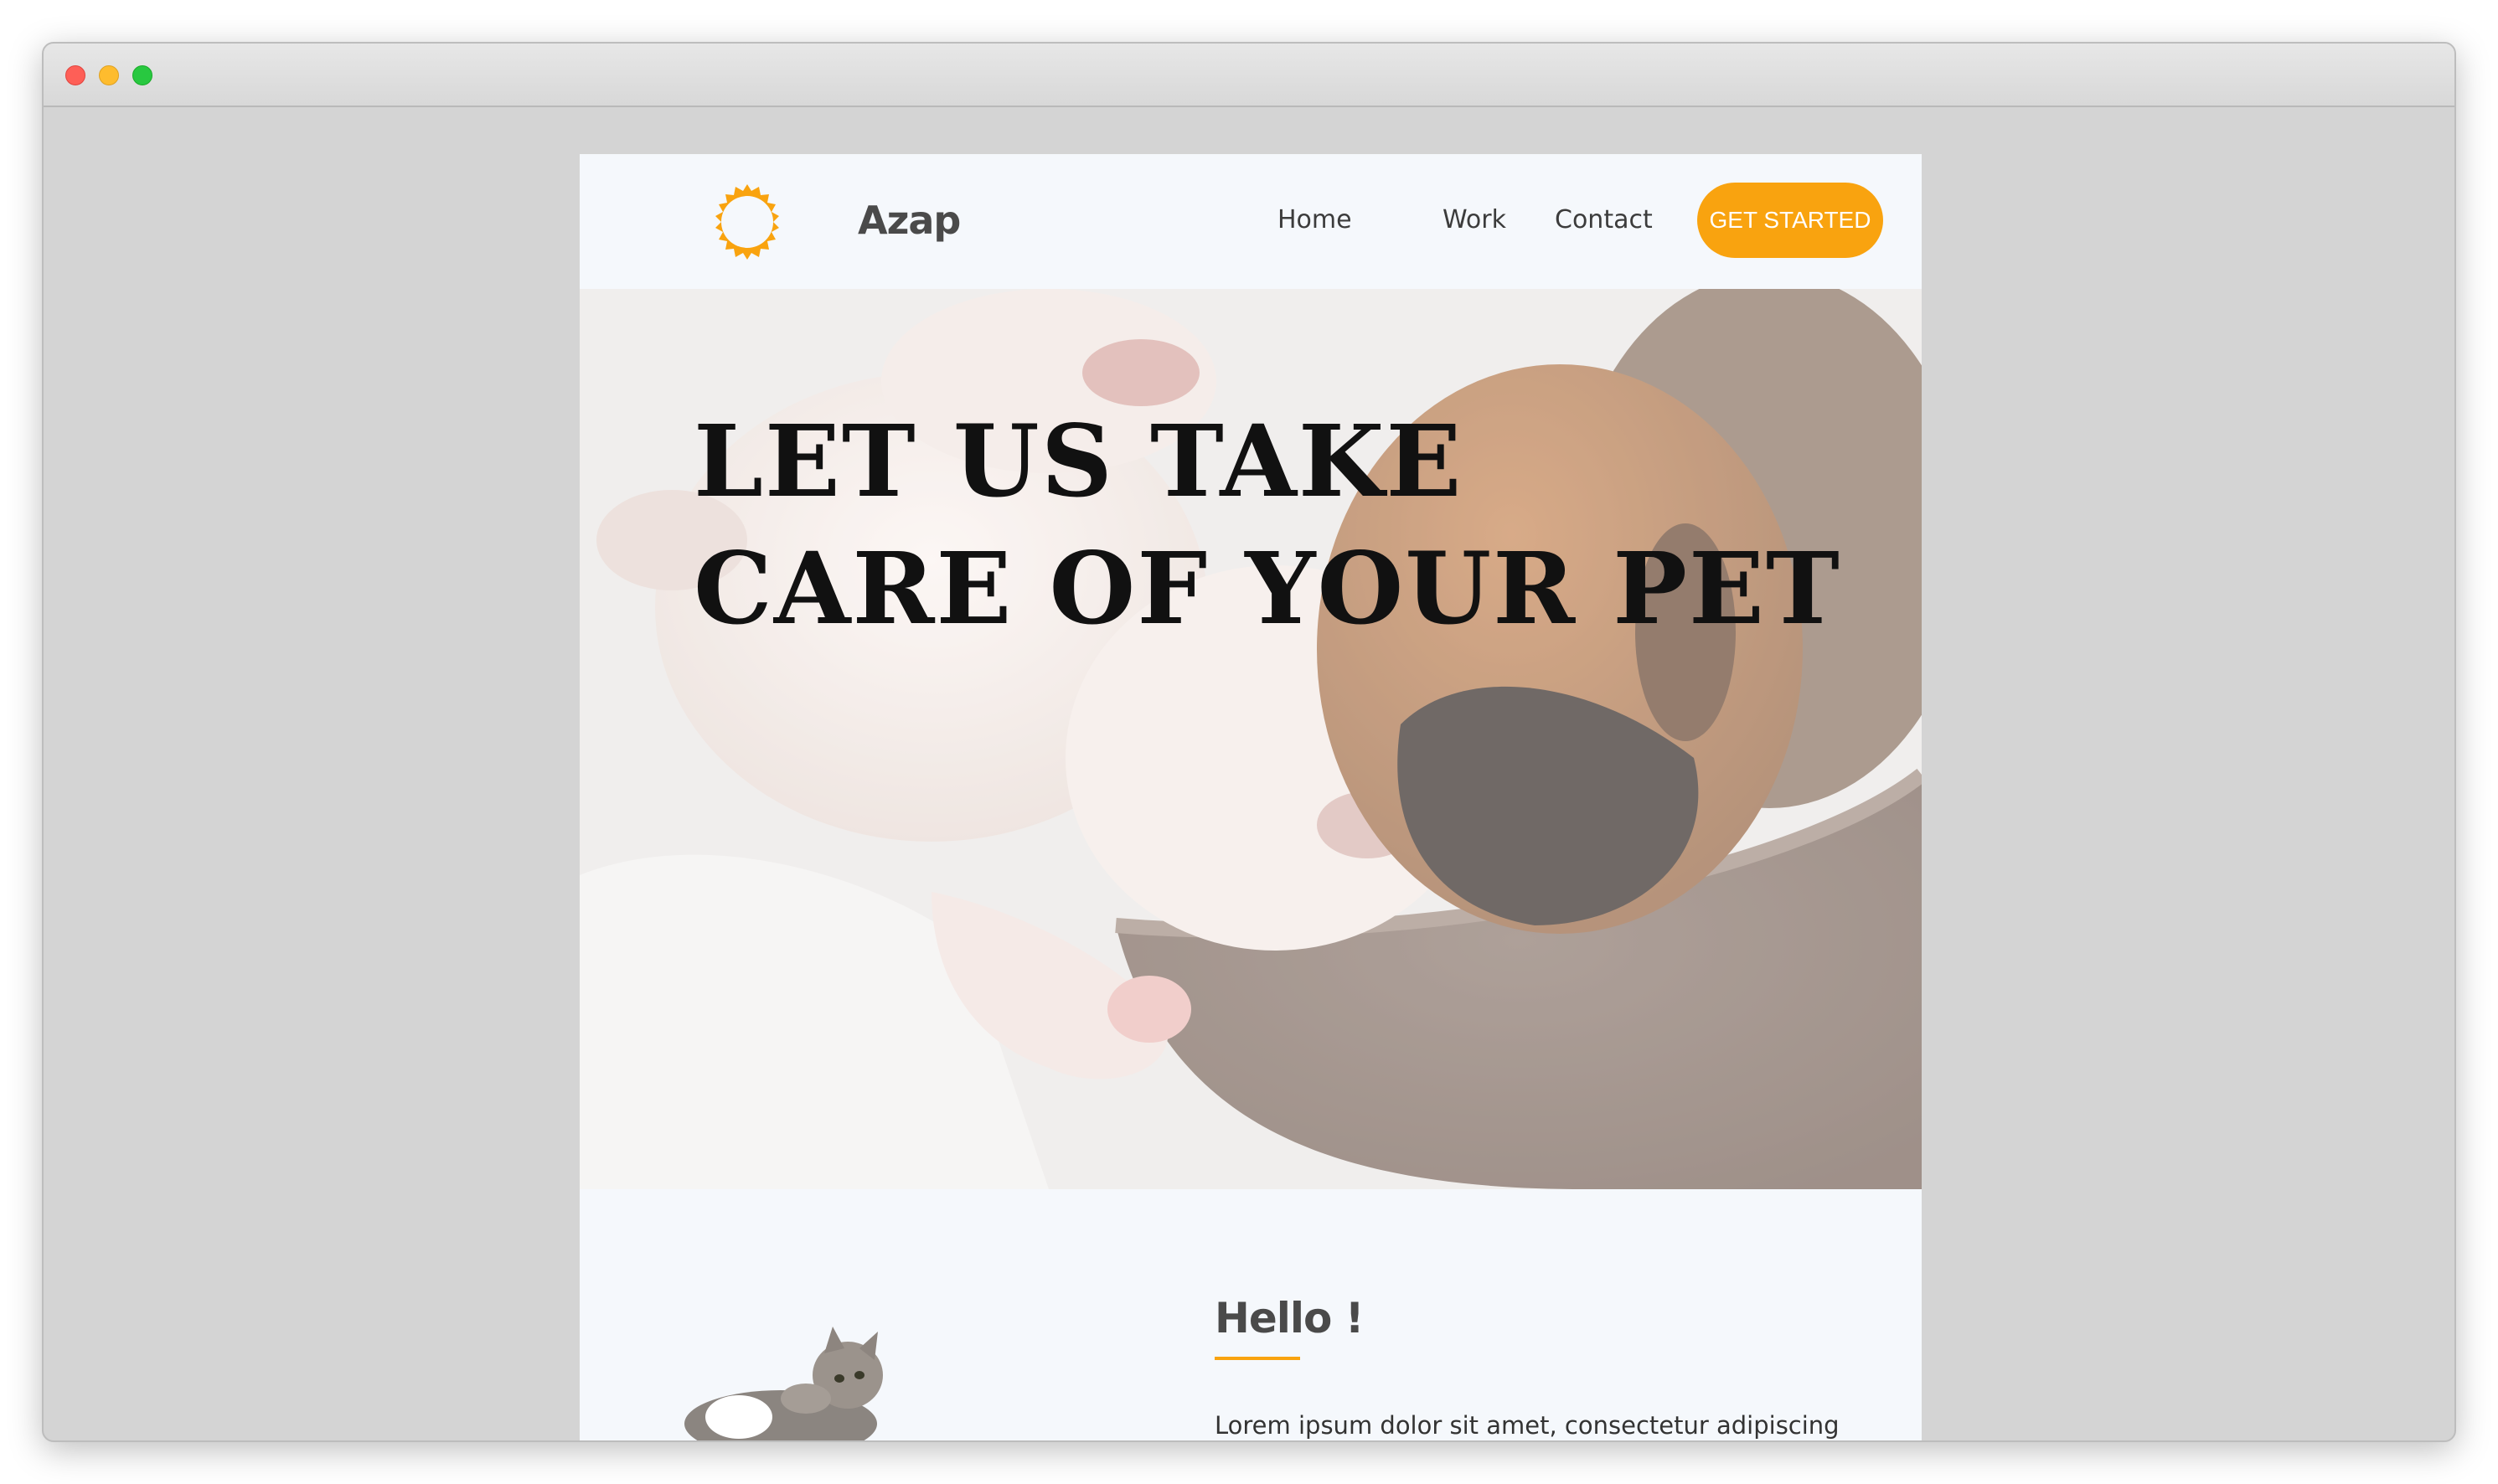  Describe the element at coordinates (142, 75) in the screenshot. I see `maximize-window-button` at that location.